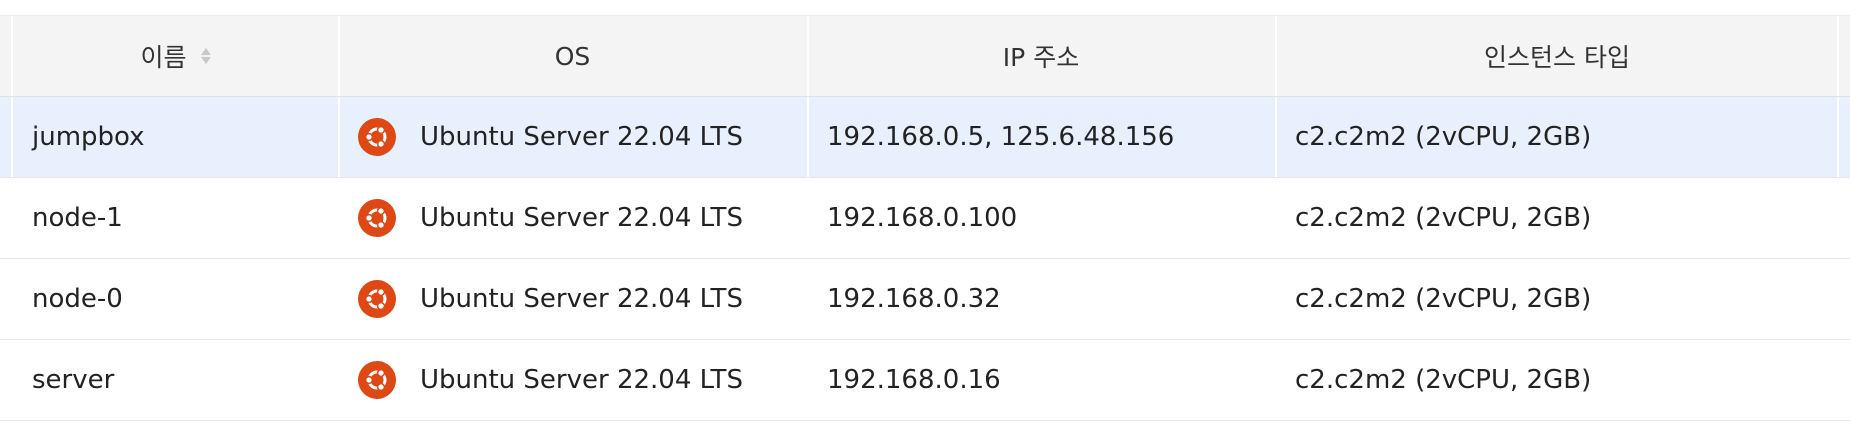  Describe the element at coordinates (77, 218) in the screenshot. I see `instance-name: node-1` at that location.